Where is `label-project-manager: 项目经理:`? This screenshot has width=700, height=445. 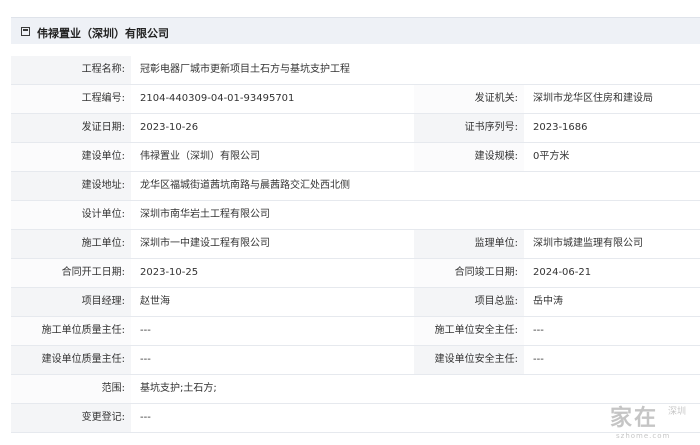 label-project-manager: 项目经理: is located at coordinates (103, 301).